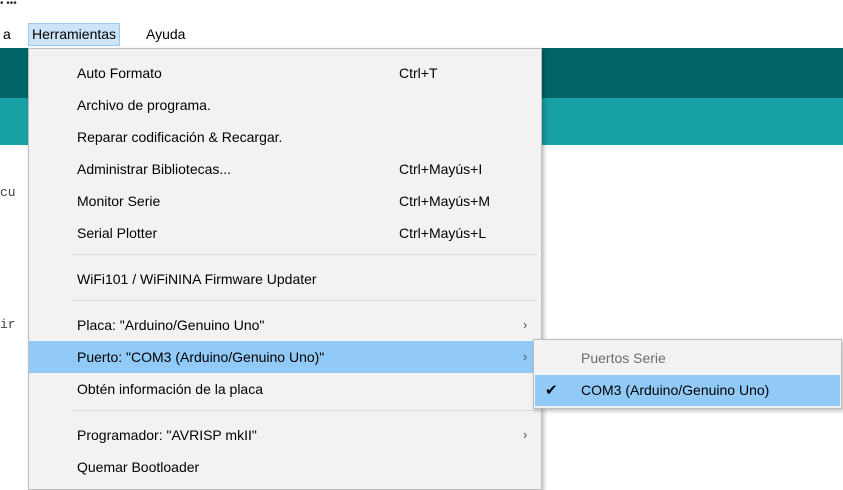 This screenshot has height=490, width=843. I want to click on menu-item-serial-plotter: Serial Plotter Ctrl+Mayús+L, so click(284, 233).